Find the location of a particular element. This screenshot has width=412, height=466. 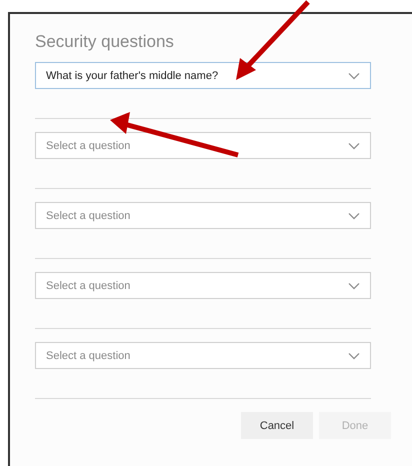

question-dropdown: What is your father's middle name? is located at coordinates (203, 75).